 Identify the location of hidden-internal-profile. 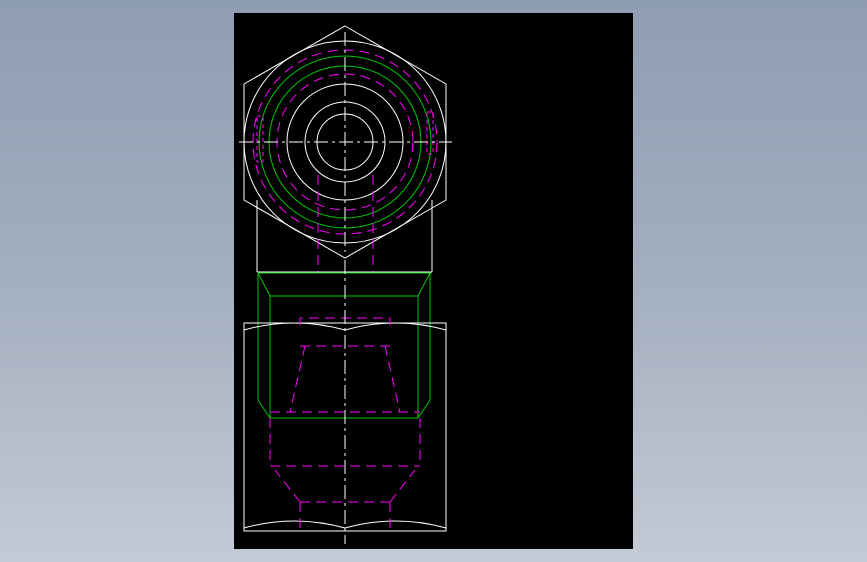
(345, 424).